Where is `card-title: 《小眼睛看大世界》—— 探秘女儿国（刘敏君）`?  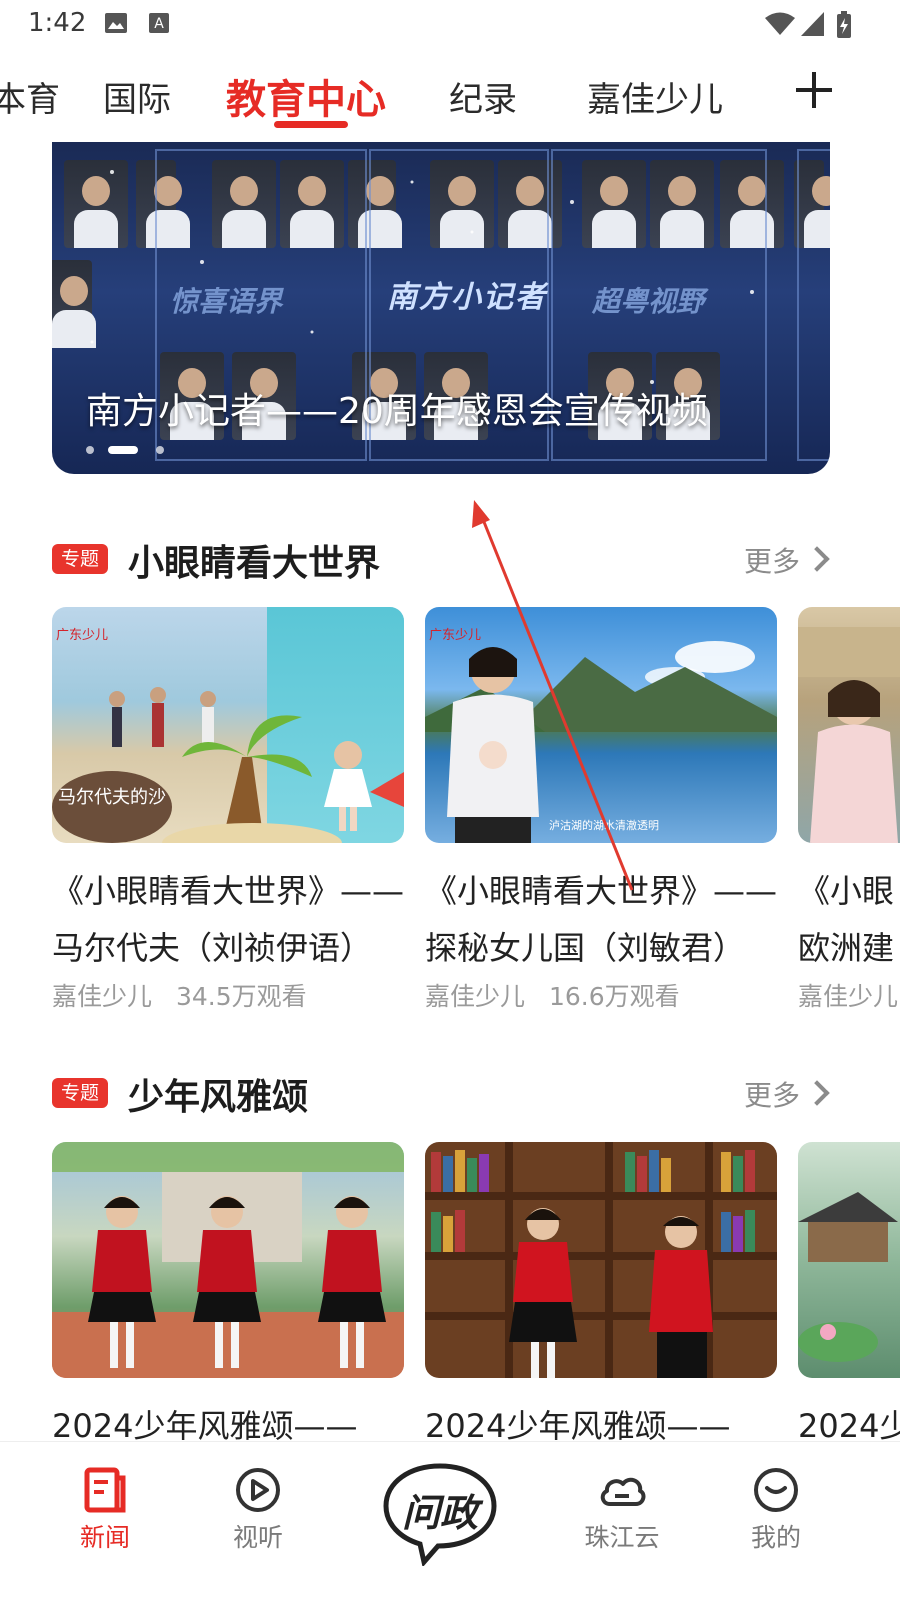 card-title: 《小眼睛看大世界》—— 探秘女儿国（刘敏君） is located at coordinates (605, 920).